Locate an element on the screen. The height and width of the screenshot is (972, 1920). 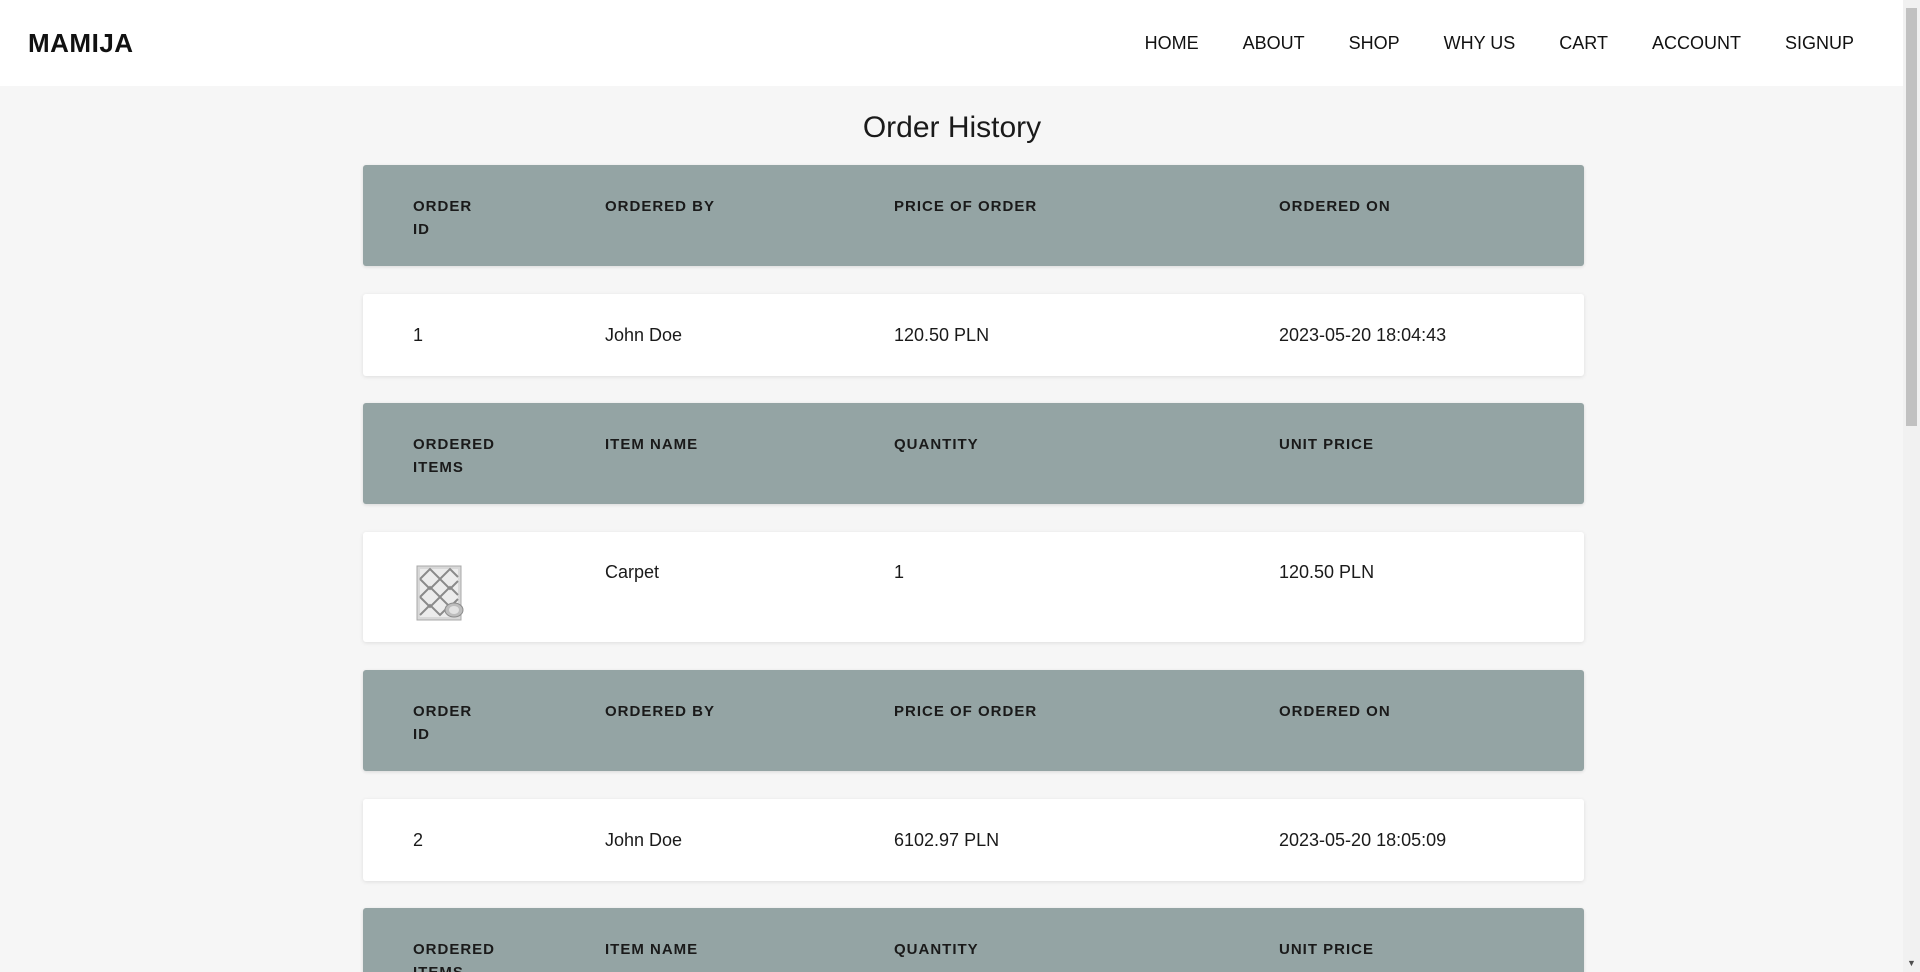
scrollbar-thumb is located at coordinates (1911, 217).